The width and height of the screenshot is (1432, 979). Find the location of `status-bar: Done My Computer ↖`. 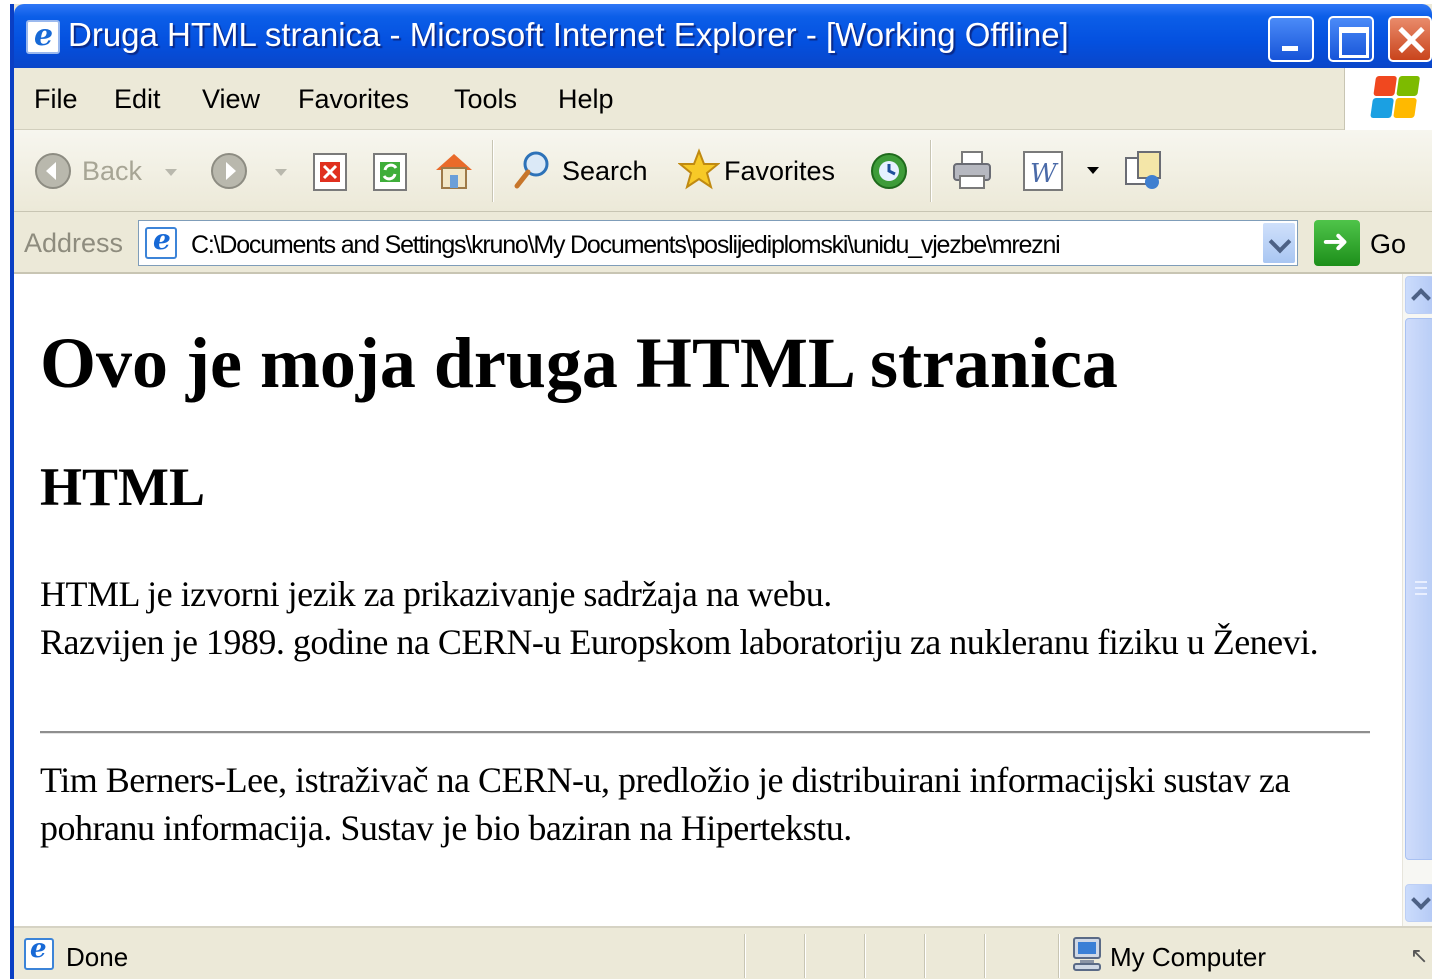

status-bar: Done My Computer ↖ is located at coordinates (723, 952).